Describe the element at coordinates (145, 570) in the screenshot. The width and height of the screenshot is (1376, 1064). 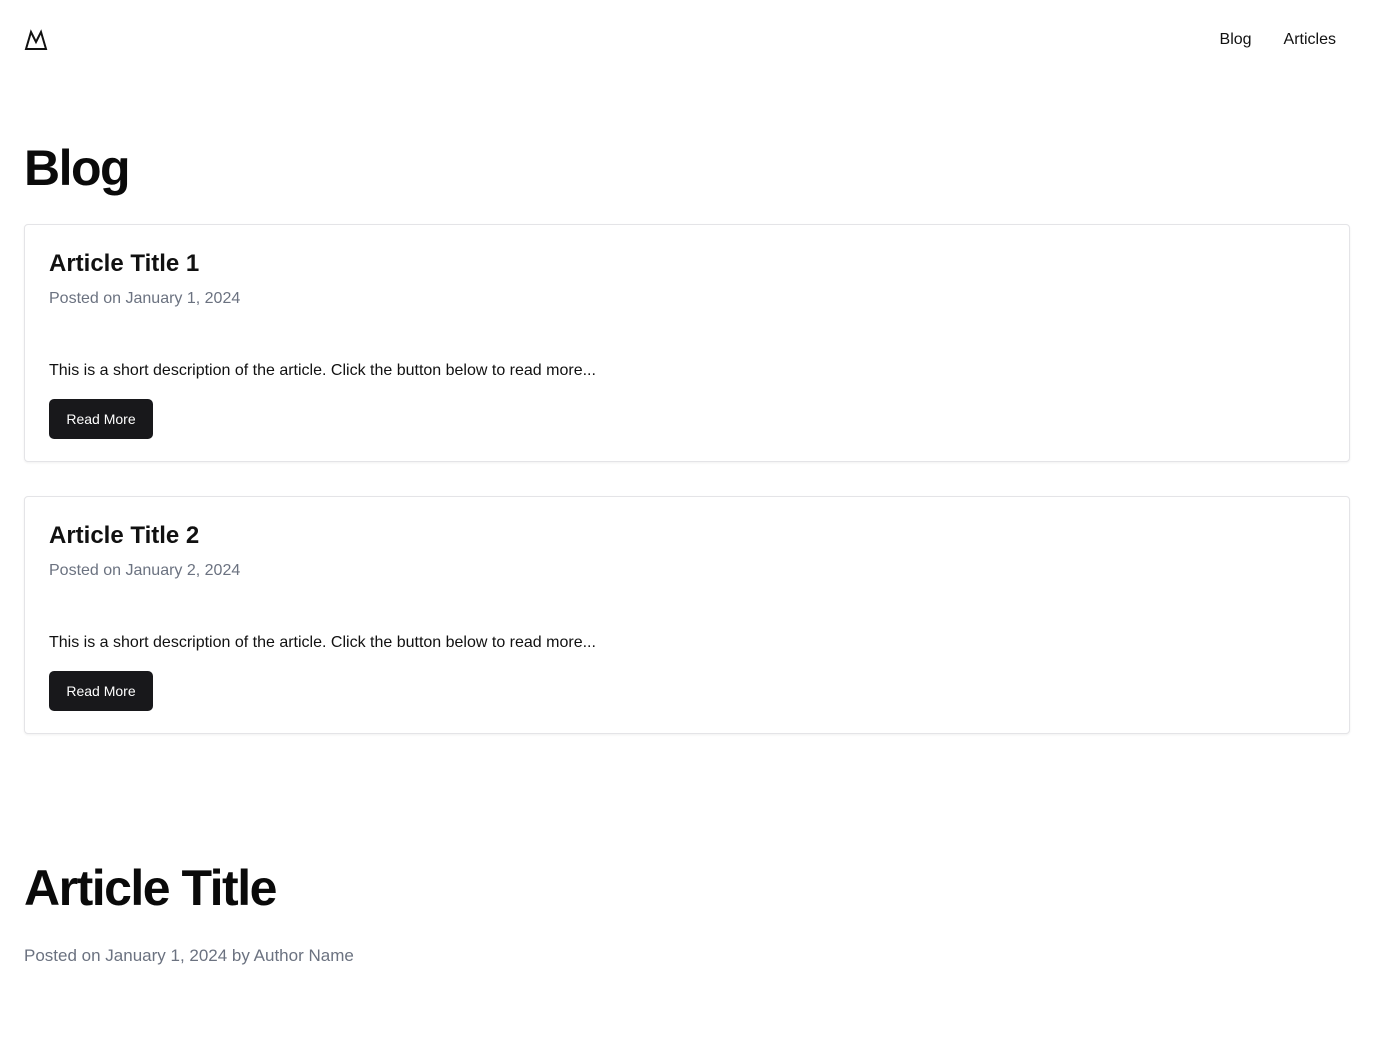
I see `article-card-date: Posted on January 2, 2024` at that location.